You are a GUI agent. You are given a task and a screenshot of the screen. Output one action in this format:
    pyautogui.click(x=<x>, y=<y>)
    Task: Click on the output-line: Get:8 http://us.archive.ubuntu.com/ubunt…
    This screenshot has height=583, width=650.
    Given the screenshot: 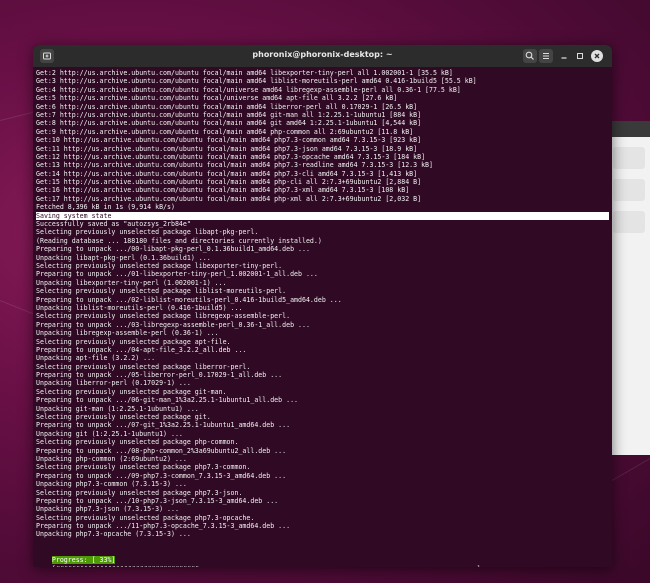 What is the action you would take?
    pyautogui.click(x=229, y=123)
    